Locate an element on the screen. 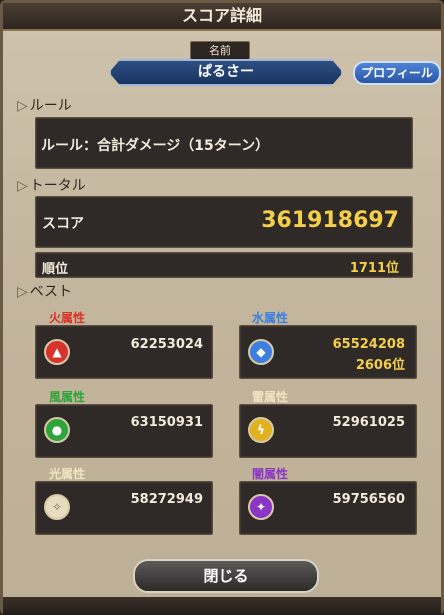  rank-value: 1711位 is located at coordinates (374, 268).